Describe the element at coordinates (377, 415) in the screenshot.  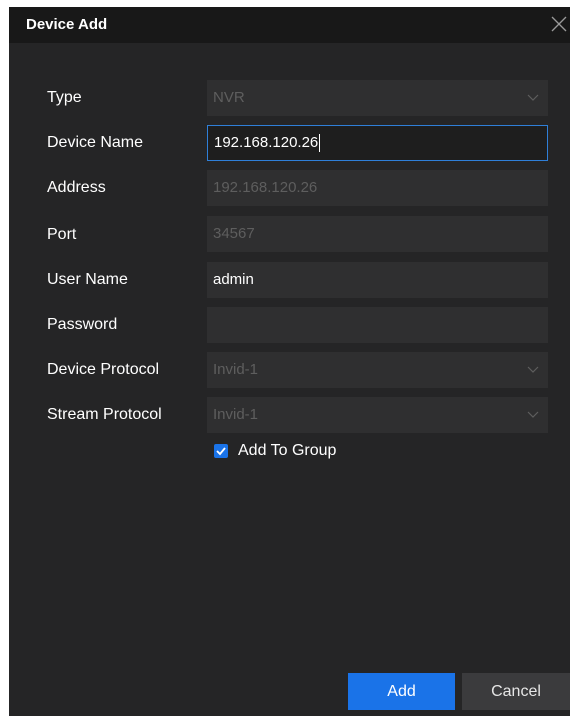
I see `stream-protocol-select: Invid-1` at that location.